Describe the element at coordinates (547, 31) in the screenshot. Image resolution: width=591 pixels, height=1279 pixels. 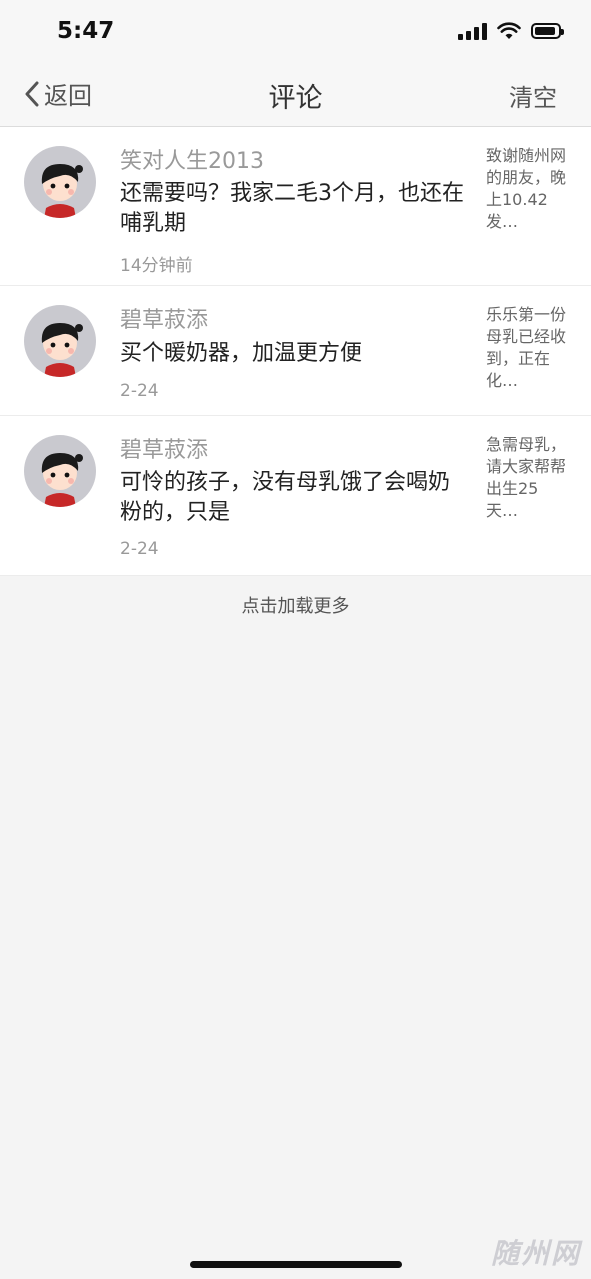
I see `battery-icon` at that location.